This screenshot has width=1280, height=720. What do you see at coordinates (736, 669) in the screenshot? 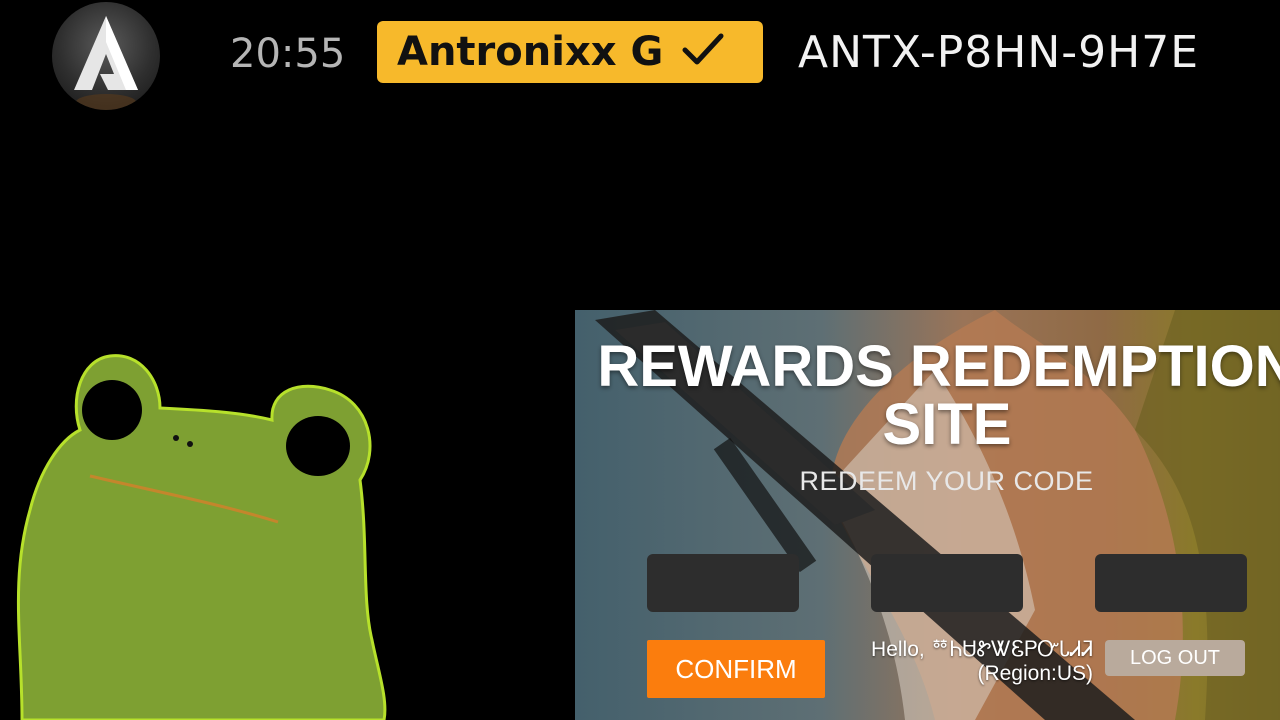
I see `confirm-button: CONFIRM` at bounding box center [736, 669].